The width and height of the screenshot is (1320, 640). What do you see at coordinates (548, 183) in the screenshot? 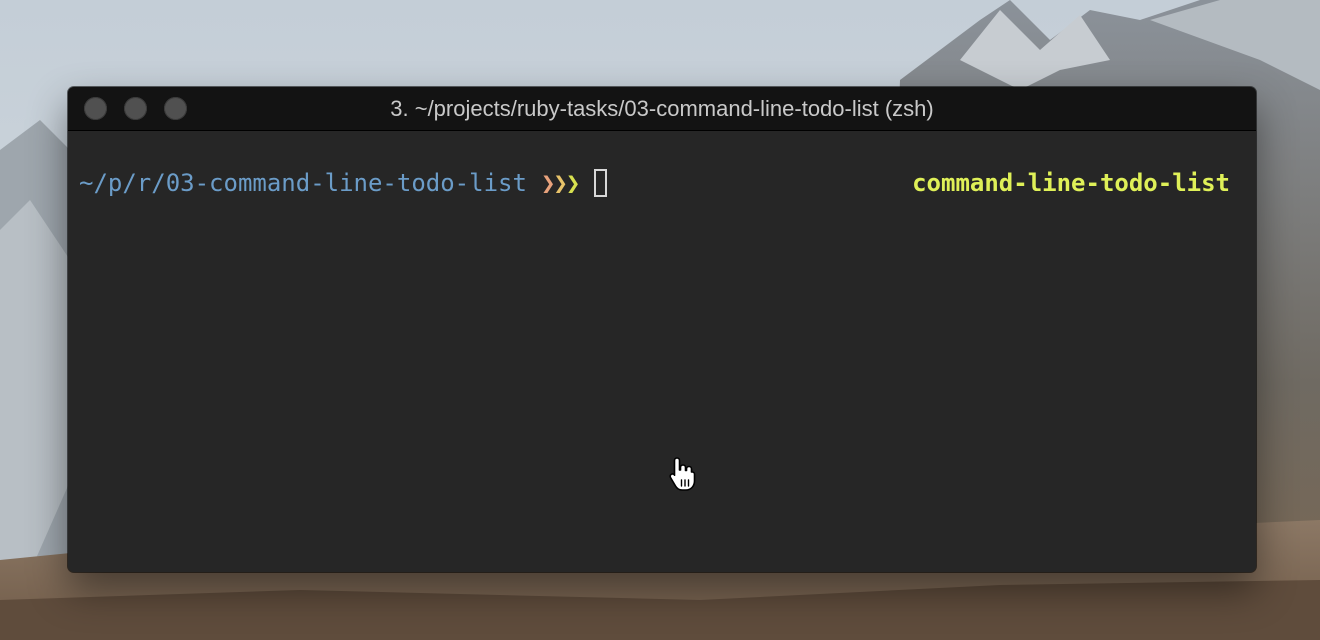
I see `prompt-arrow-1: ❯` at bounding box center [548, 183].